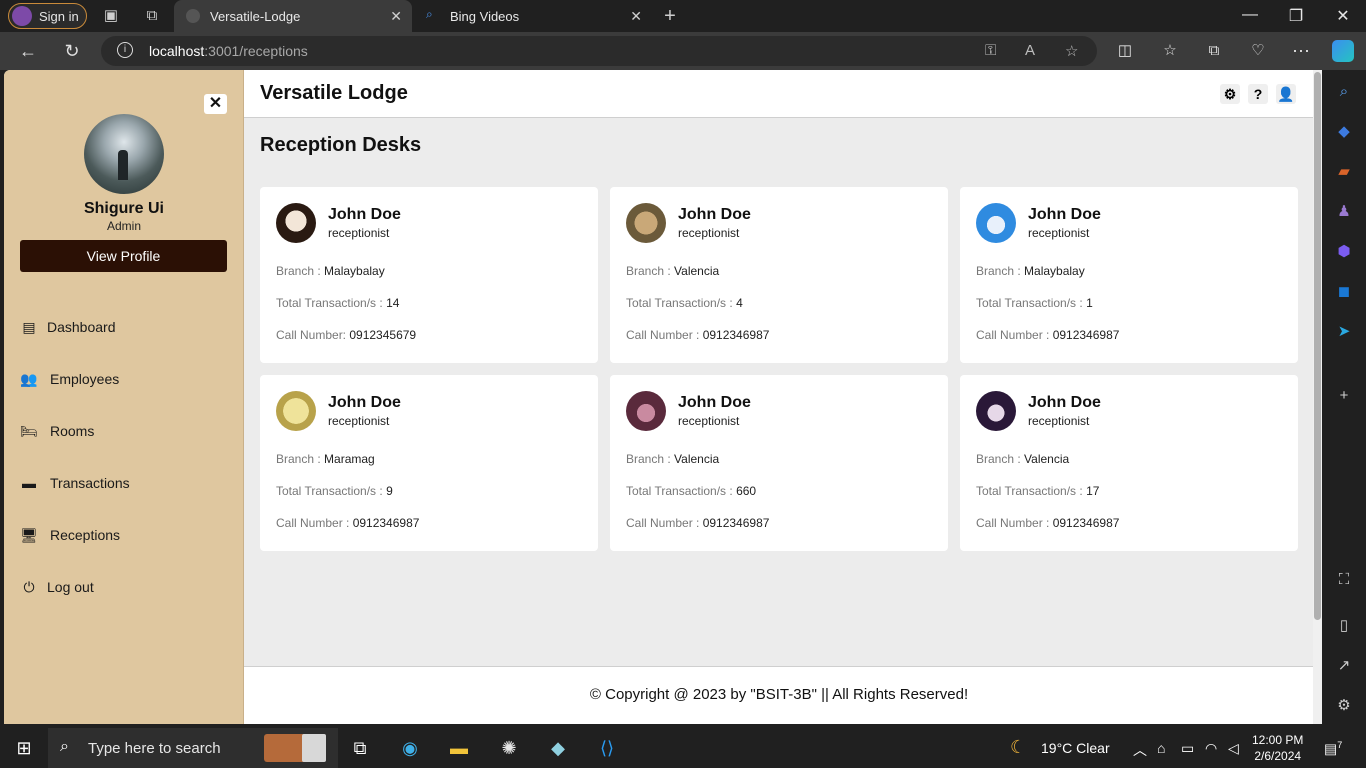  What do you see at coordinates (459, 748) in the screenshot?
I see `file-explorer-icon: ▬` at bounding box center [459, 748].